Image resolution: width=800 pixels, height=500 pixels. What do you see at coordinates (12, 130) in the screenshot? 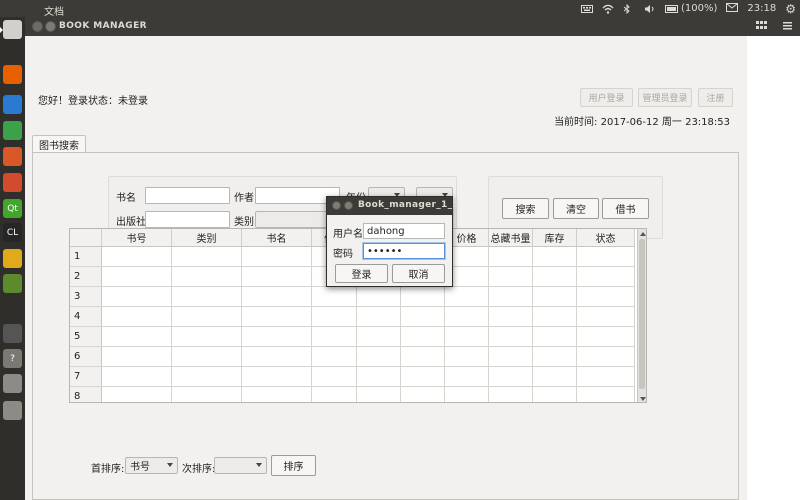
I see `launcher-calc-icon` at bounding box center [12, 130].